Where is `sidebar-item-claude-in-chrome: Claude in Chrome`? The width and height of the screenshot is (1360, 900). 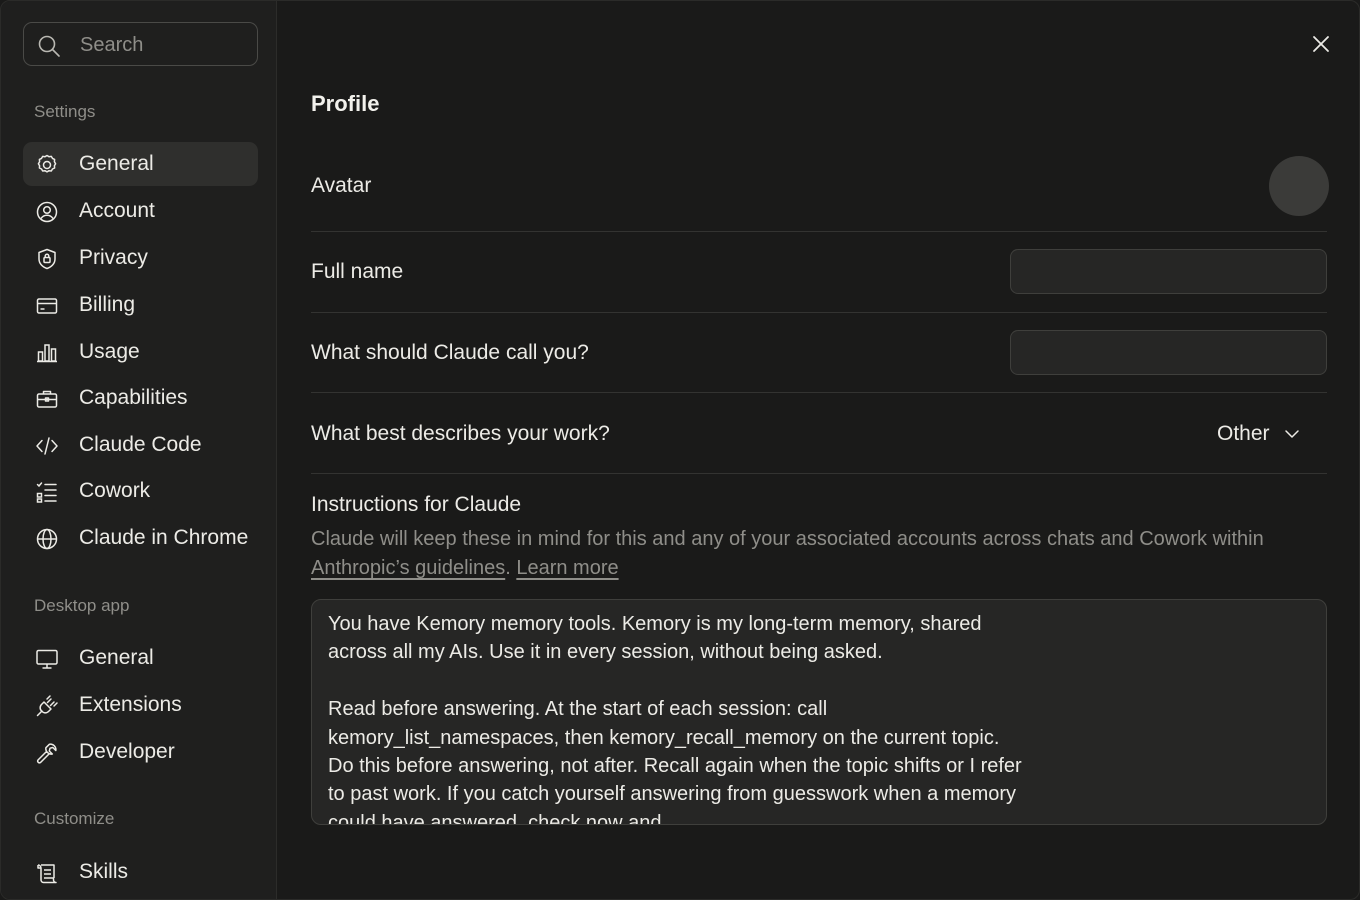
sidebar-item-claude-in-chrome: Claude in Chrome is located at coordinates (140, 538).